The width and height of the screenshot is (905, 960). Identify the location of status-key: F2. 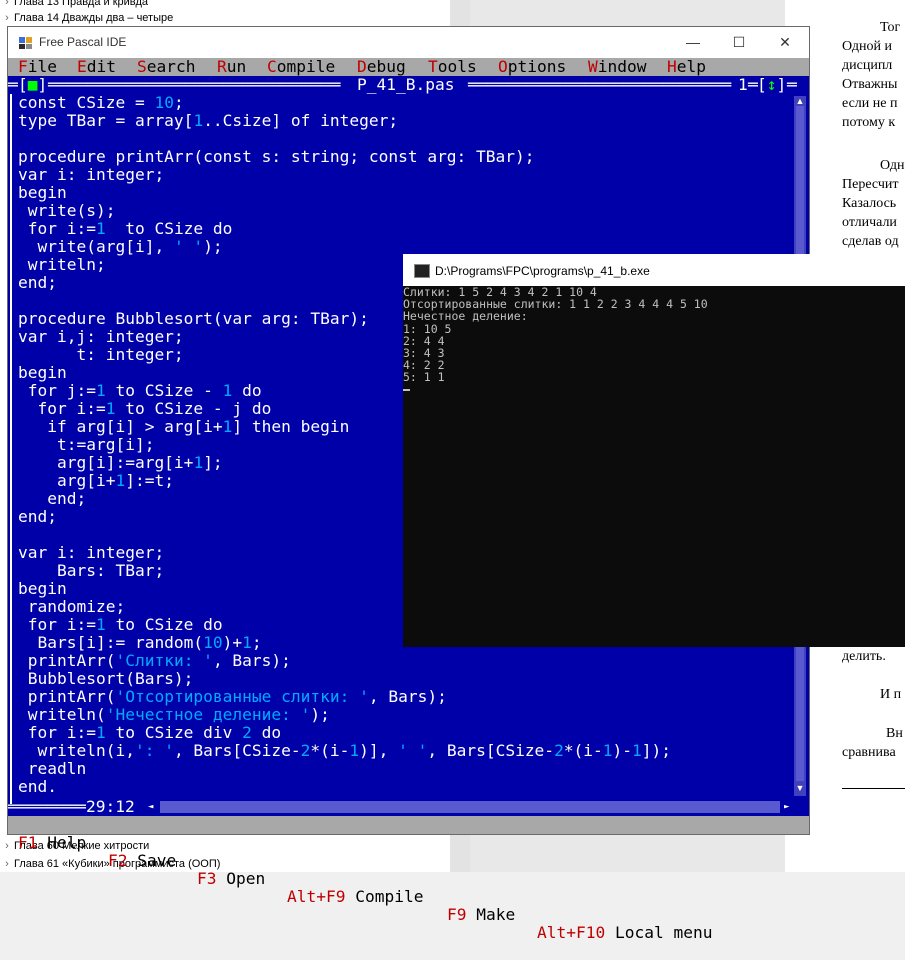
(118, 860).